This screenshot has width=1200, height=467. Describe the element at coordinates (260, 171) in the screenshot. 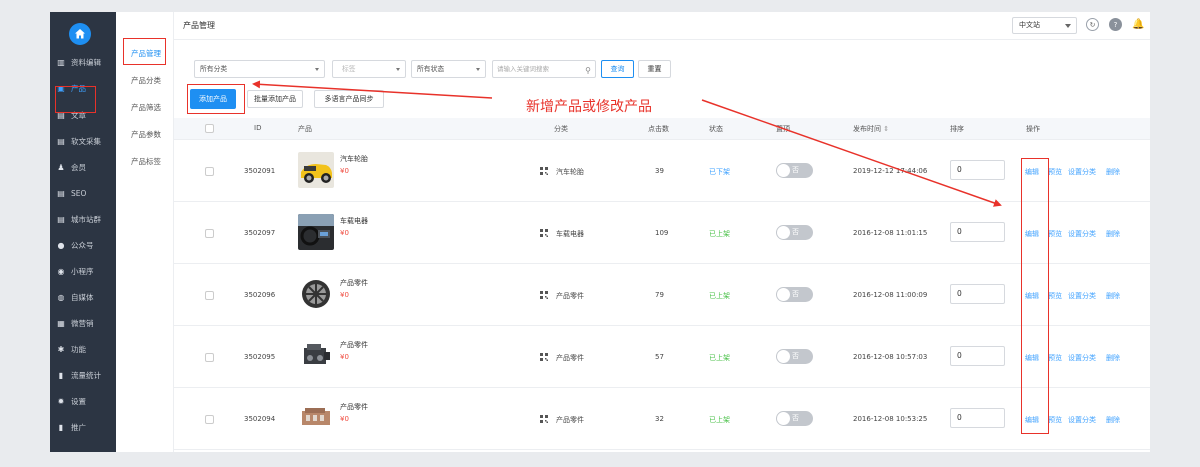

I see `cell-id: 3502091` at that location.